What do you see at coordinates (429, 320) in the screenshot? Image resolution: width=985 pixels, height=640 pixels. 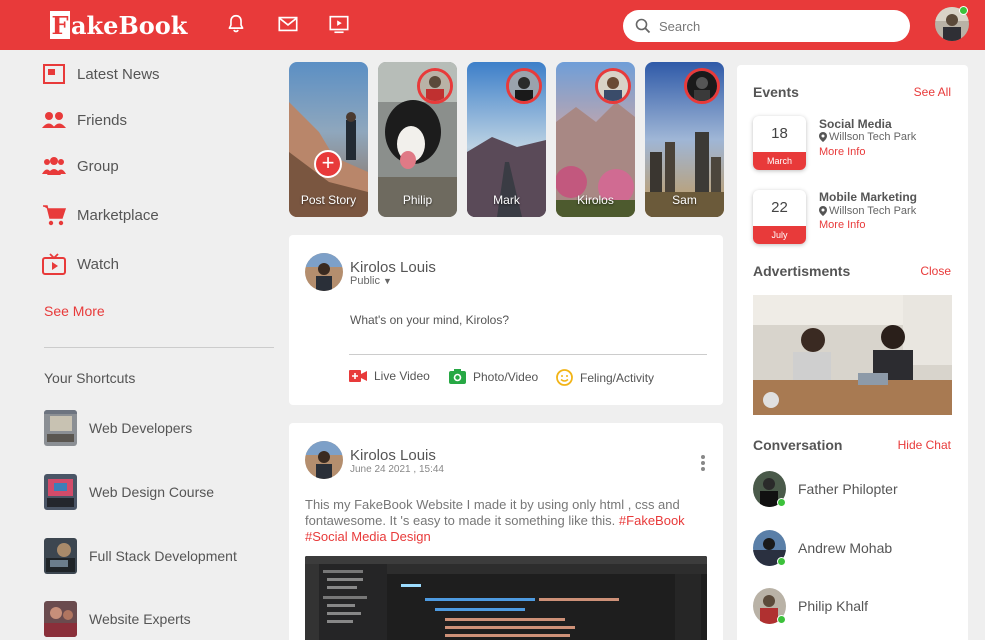 I see `post-composer-input: What's on your mind, Kirolos?` at bounding box center [429, 320].